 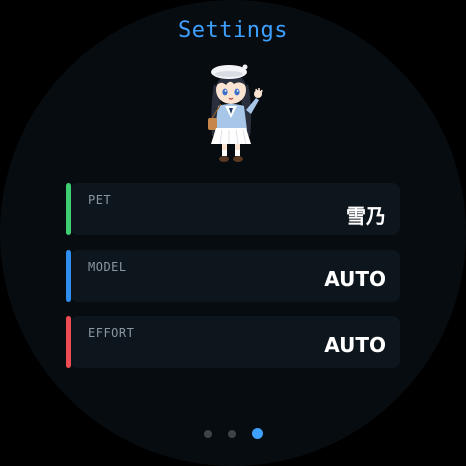 I want to click on page-dot-3-active, so click(x=257, y=433).